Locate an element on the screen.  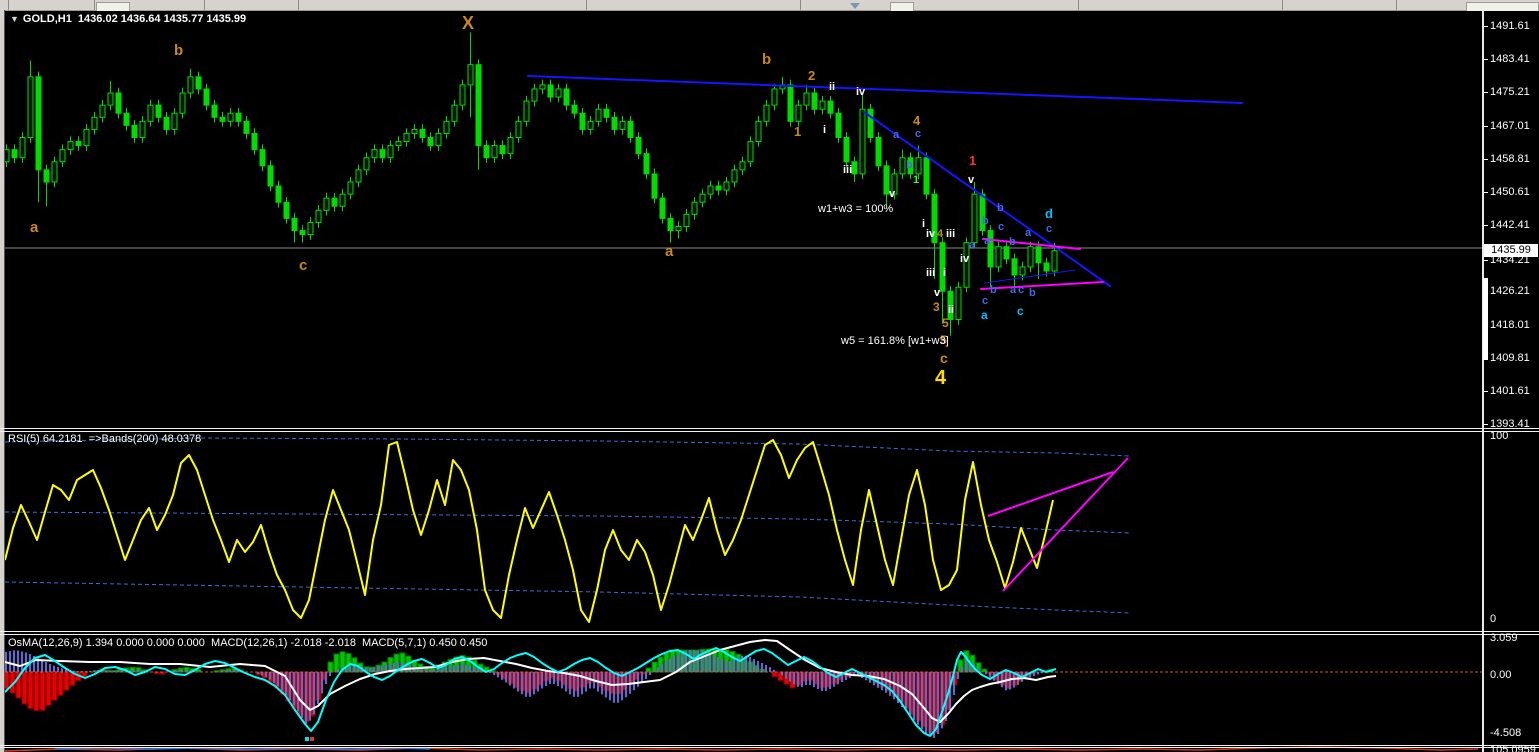
rsi-trendline is located at coordinates (1065, 524).